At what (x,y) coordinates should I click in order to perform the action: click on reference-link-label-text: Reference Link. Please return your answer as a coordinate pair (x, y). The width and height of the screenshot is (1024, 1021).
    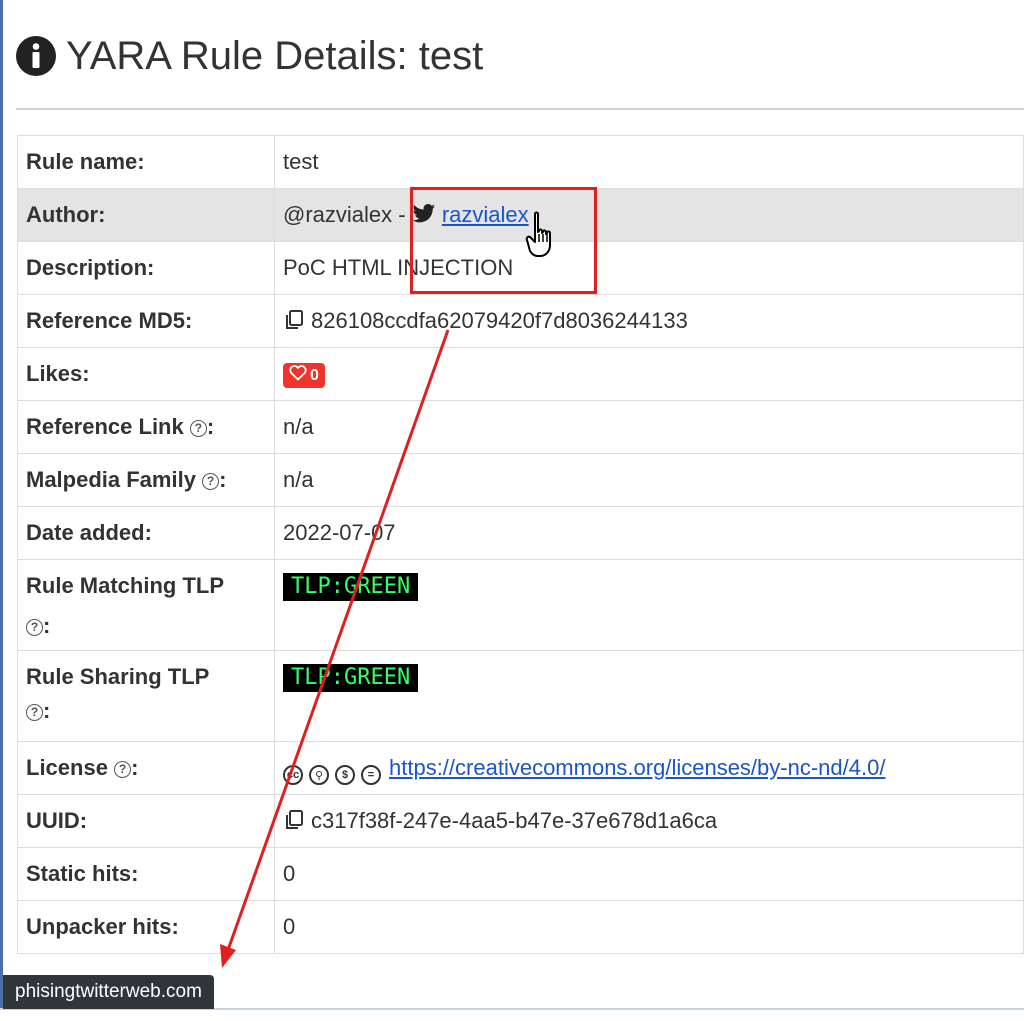
    Looking at the image, I should click on (105, 426).